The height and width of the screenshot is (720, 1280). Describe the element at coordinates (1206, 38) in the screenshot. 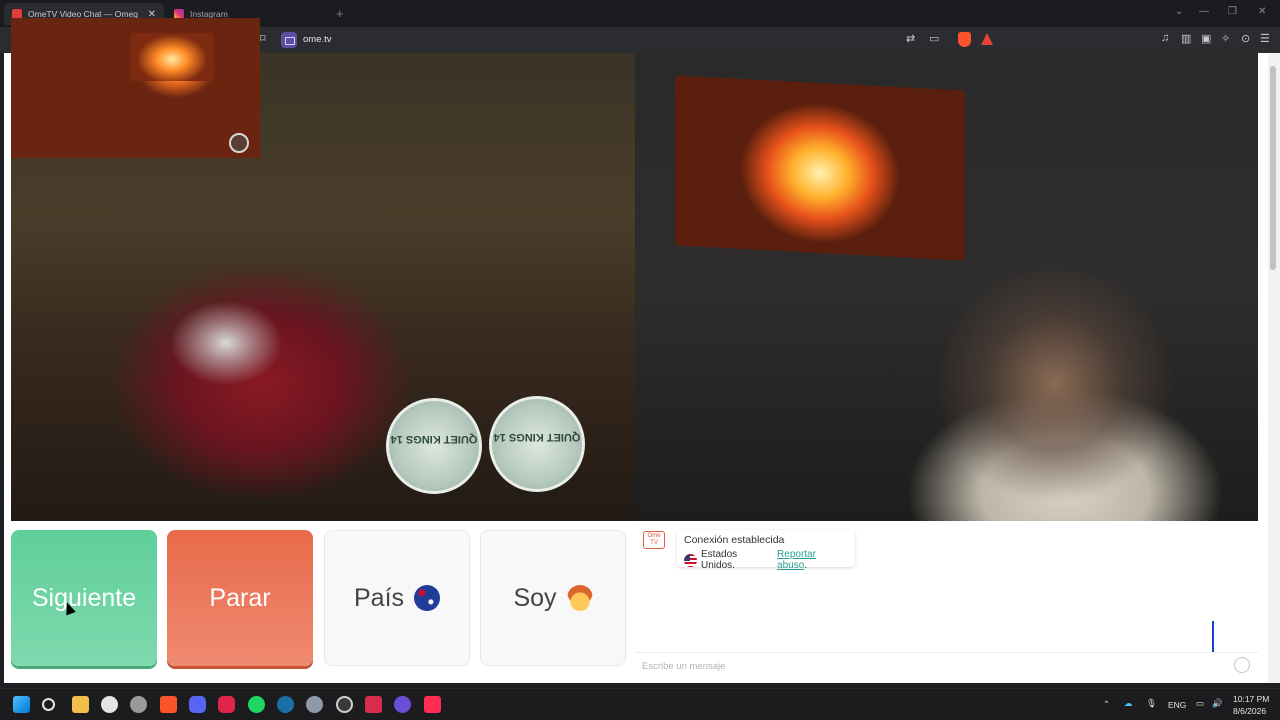

I see `wallet-icon: ▣` at that location.